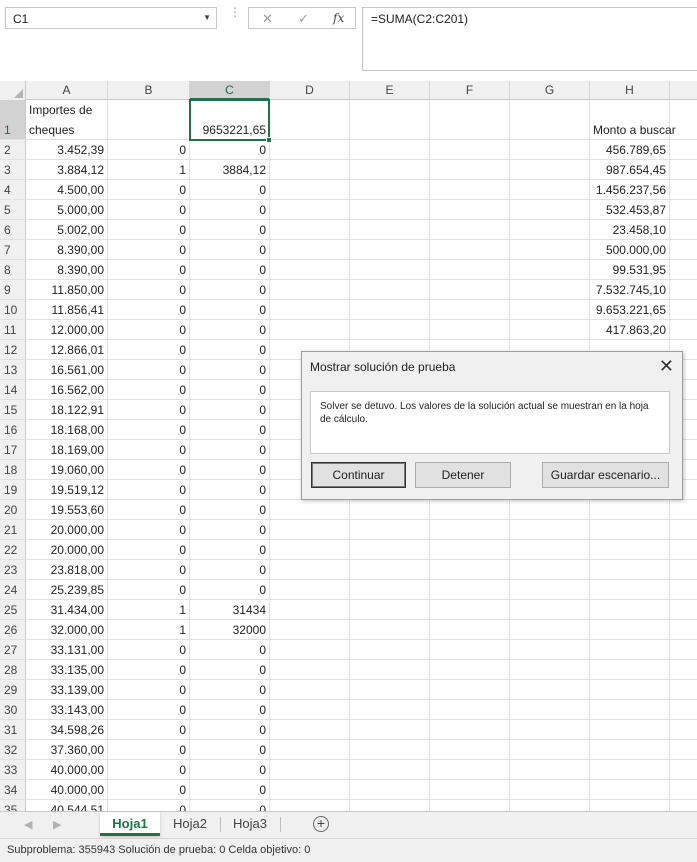  I want to click on cell-h: 7.532.745,10, so click(630, 289).